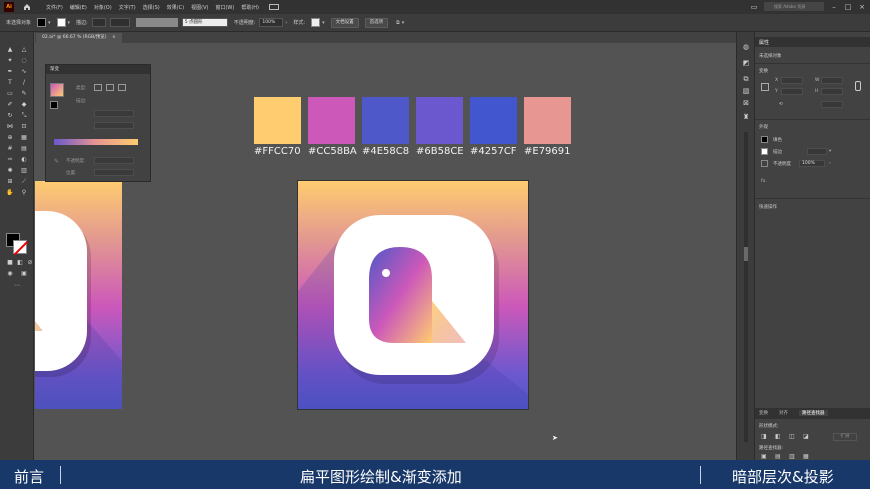 This screenshot has height=489, width=870. I want to click on appearance-stroke-field, so click(817, 151).